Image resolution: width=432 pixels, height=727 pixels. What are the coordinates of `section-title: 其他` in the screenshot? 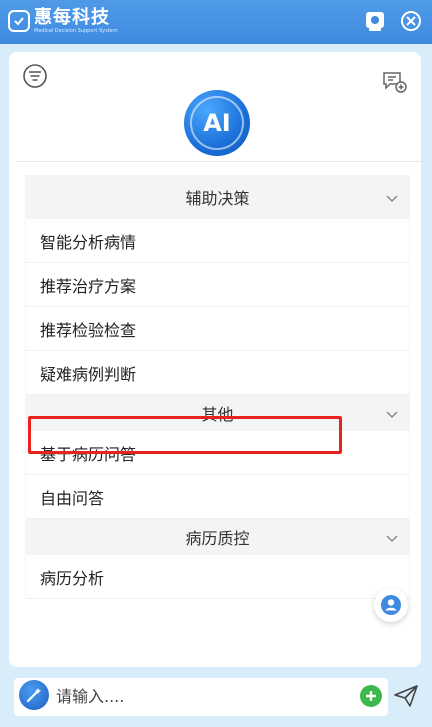 It's located at (217, 414).